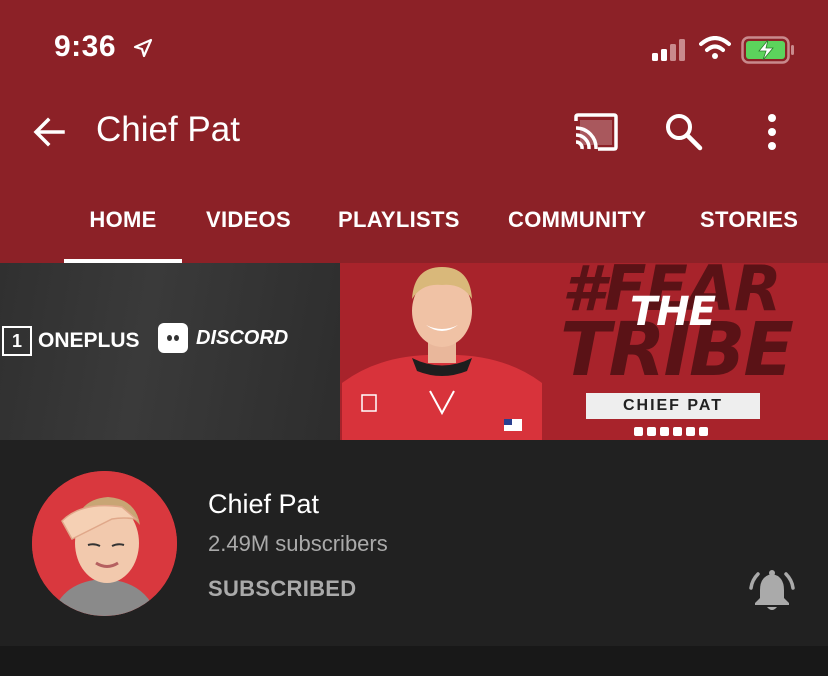  I want to click on tab-home-label: HOME, so click(123, 219).